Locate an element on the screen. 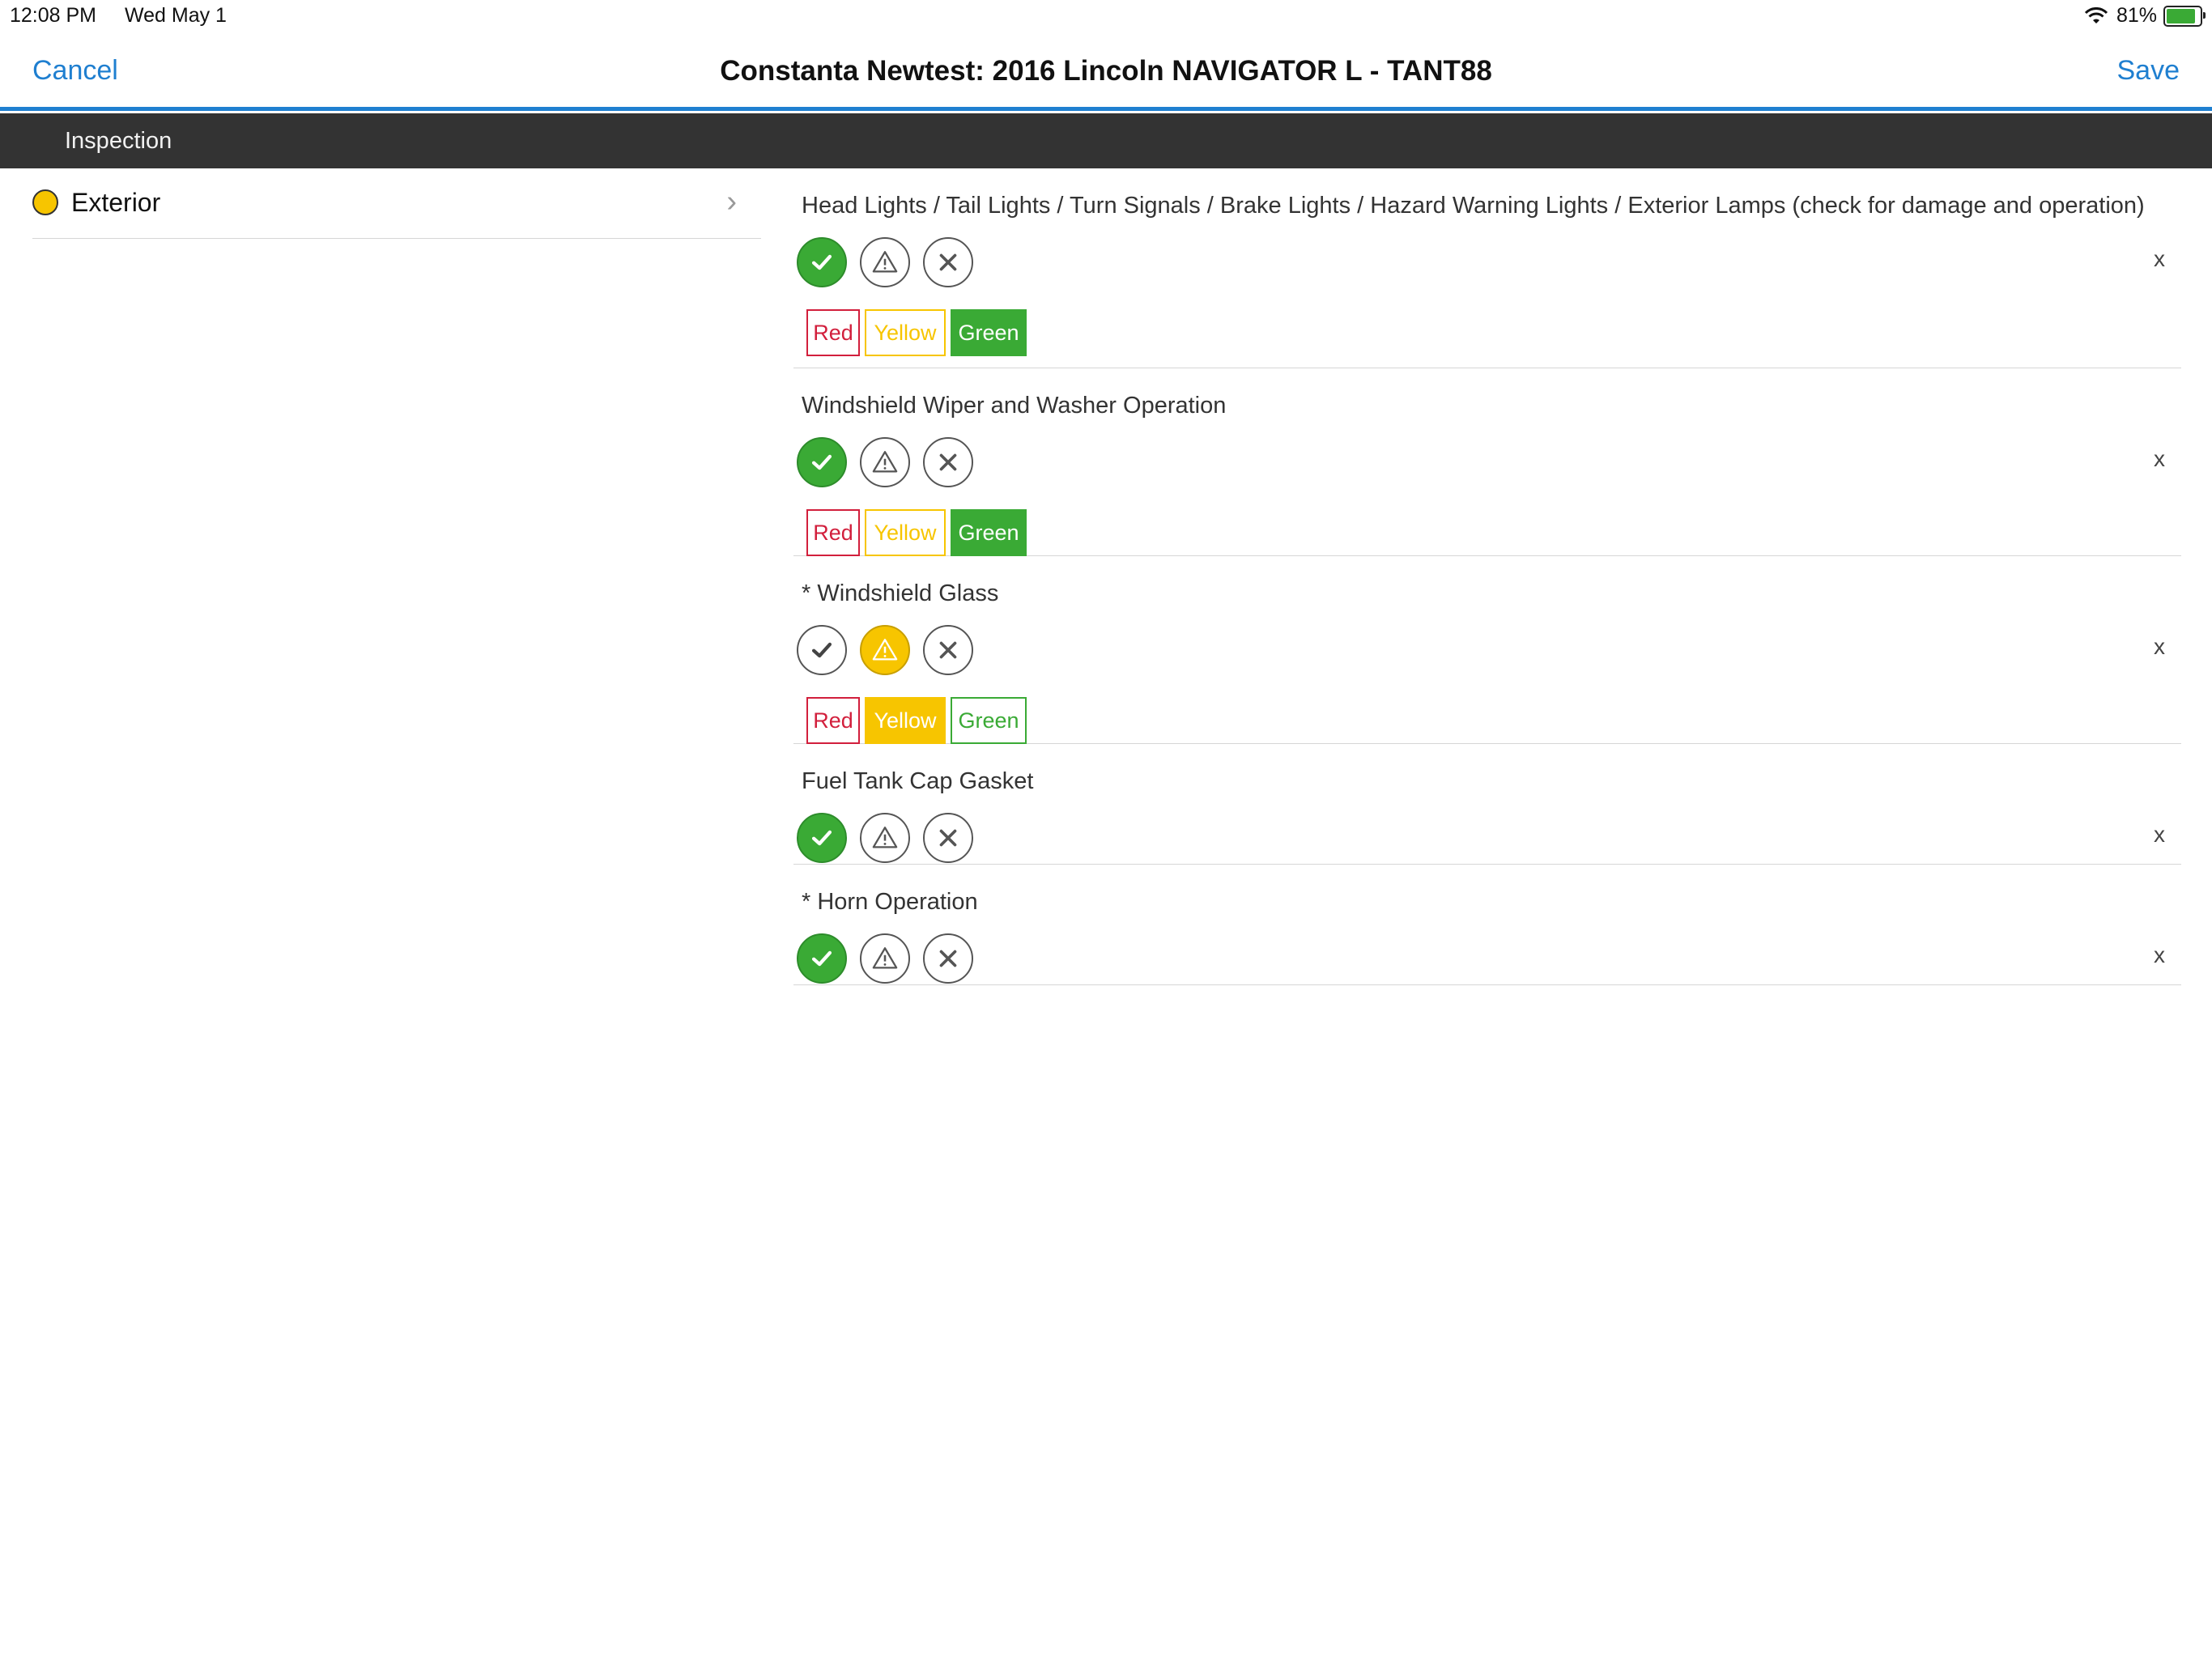  status-dot-icon is located at coordinates (45, 202).